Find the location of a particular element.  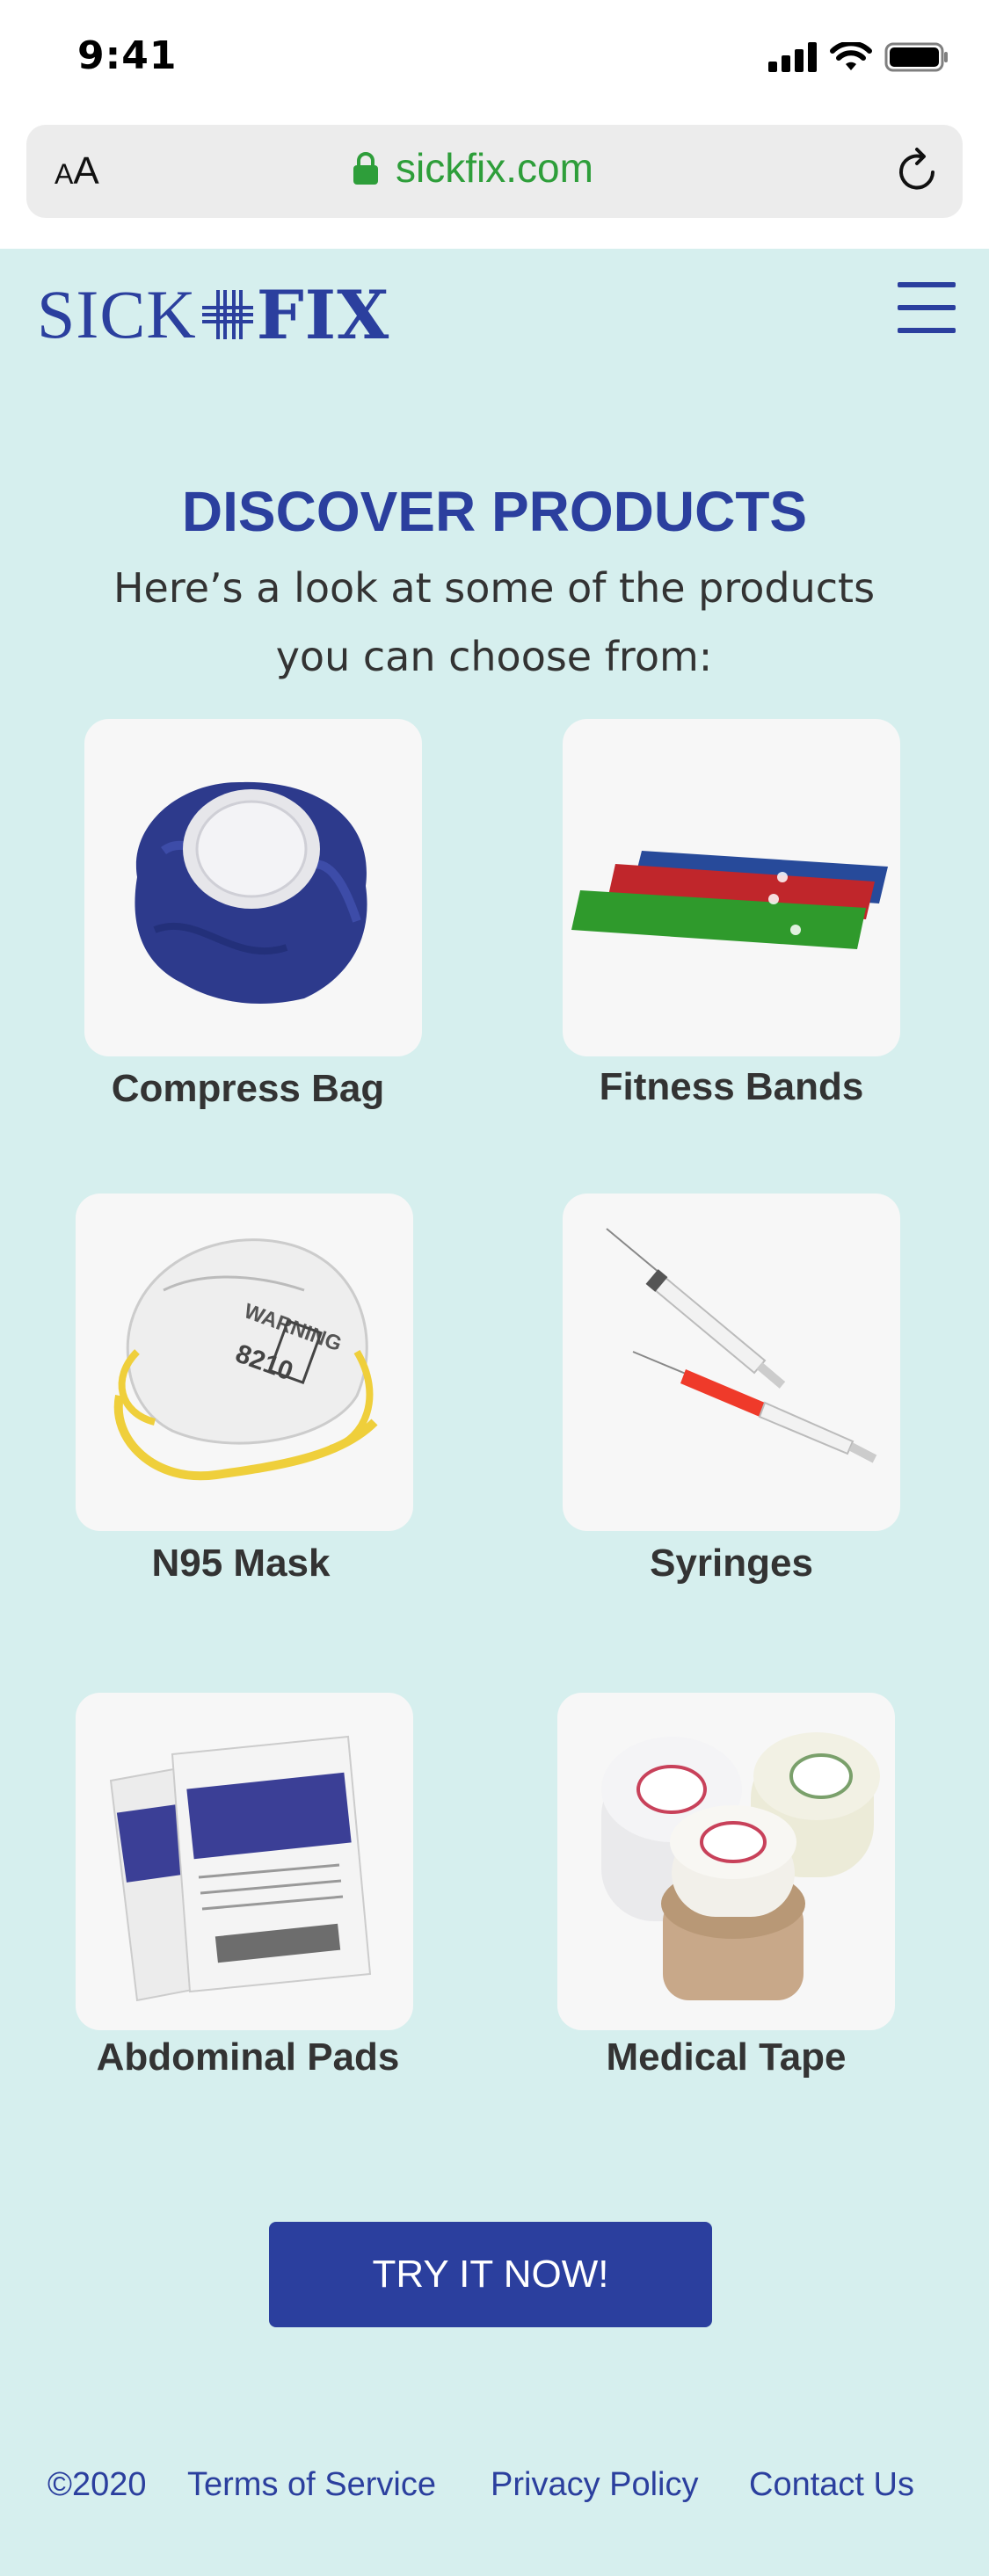

abdominal-pads-image is located at coordinates (241, 1868).